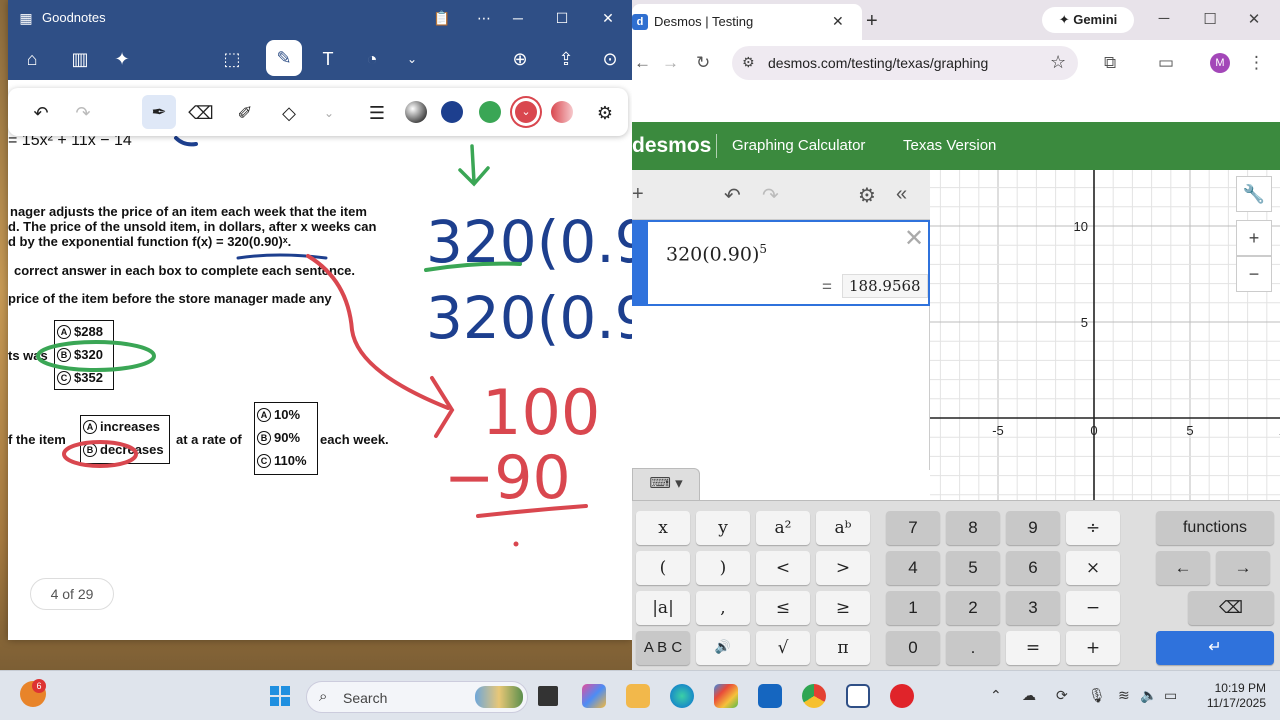  Describe the element at coordinates (280, 696) in the screenshot. I see `start-button` at that location.